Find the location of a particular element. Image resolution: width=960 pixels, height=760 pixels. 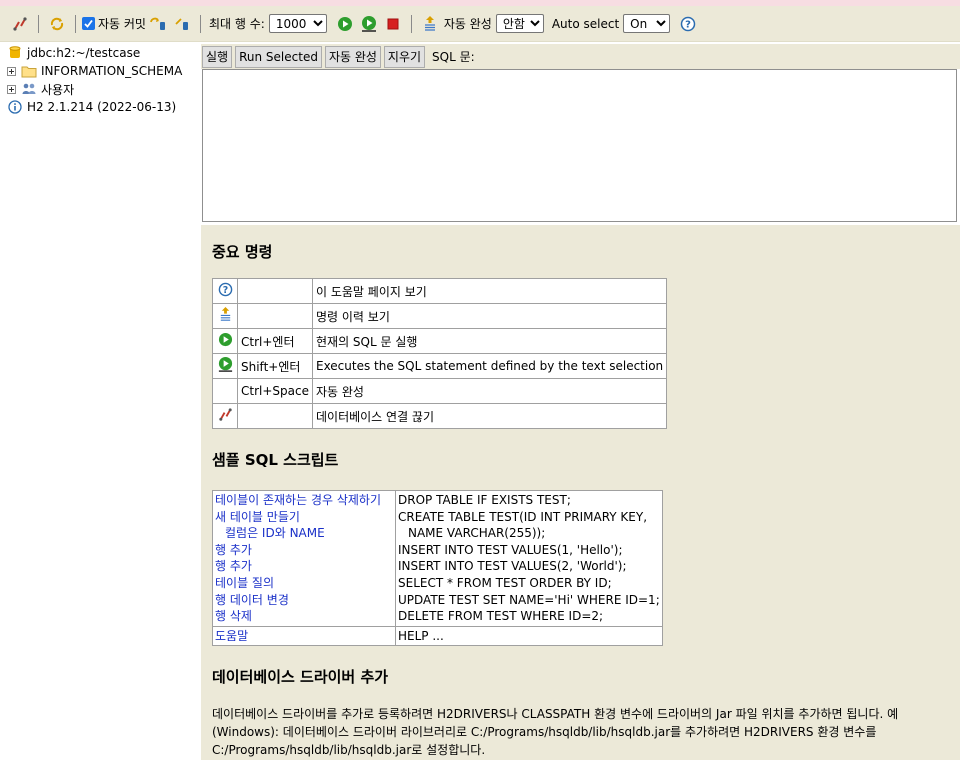

run-button: 실행 is located at coordinates (217, 56).